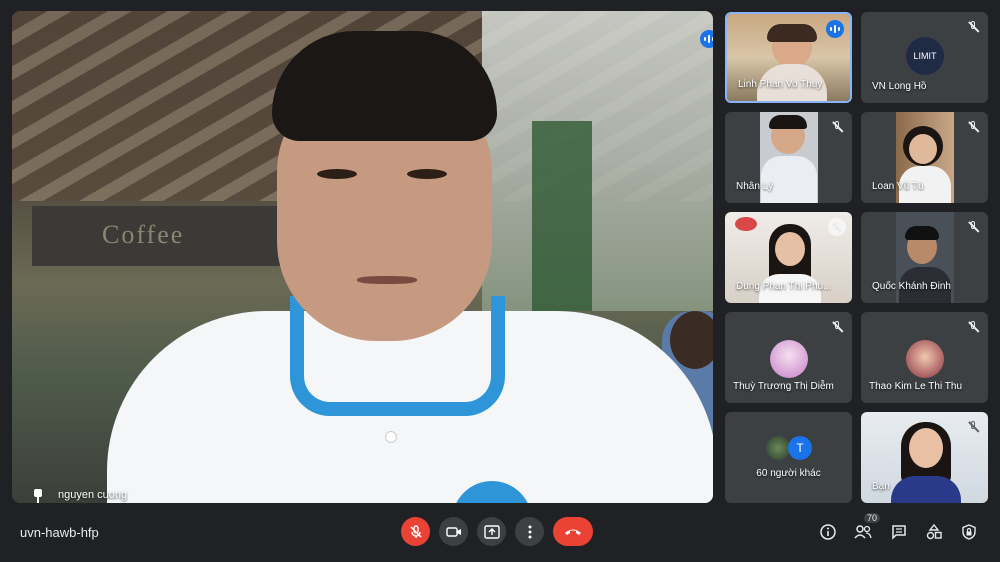 The height and width of the screenshot is (562, 1000). I want to click on camera-icon, so click(453, 531).